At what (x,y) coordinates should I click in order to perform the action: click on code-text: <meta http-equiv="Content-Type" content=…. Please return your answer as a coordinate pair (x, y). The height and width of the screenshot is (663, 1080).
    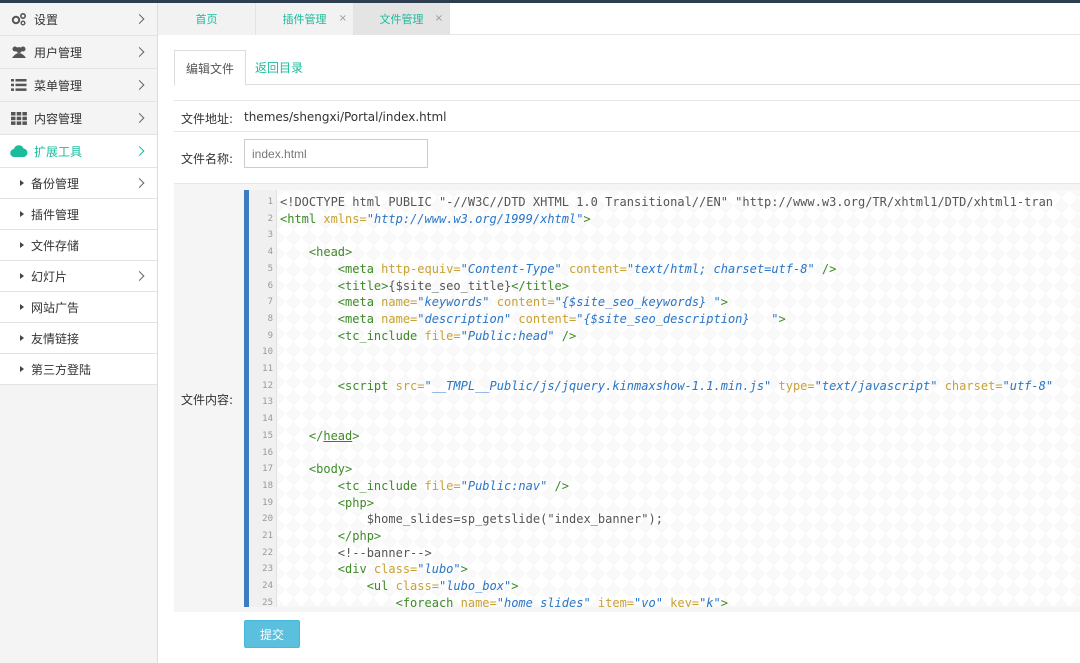
    Looking at the image, I should click on (587, 268).